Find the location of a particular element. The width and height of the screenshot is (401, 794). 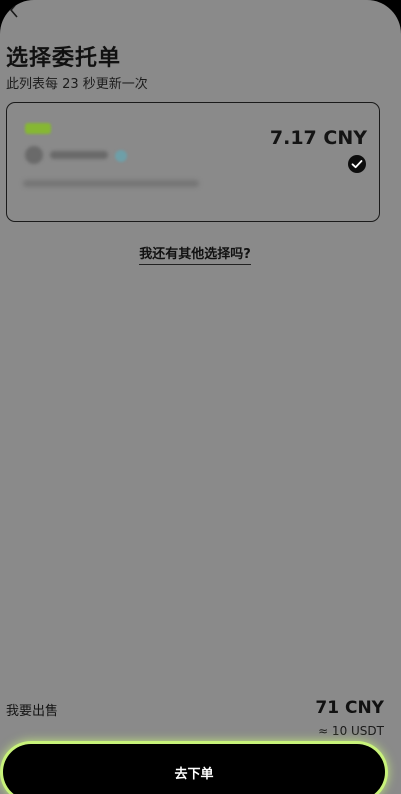

other-options-link: 我还有其他选择吗? is located at coordinates (195, 254).